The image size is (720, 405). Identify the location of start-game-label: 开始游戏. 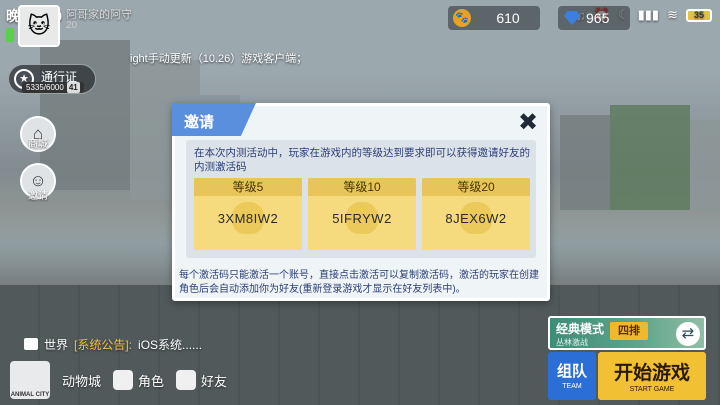
(651, 373).